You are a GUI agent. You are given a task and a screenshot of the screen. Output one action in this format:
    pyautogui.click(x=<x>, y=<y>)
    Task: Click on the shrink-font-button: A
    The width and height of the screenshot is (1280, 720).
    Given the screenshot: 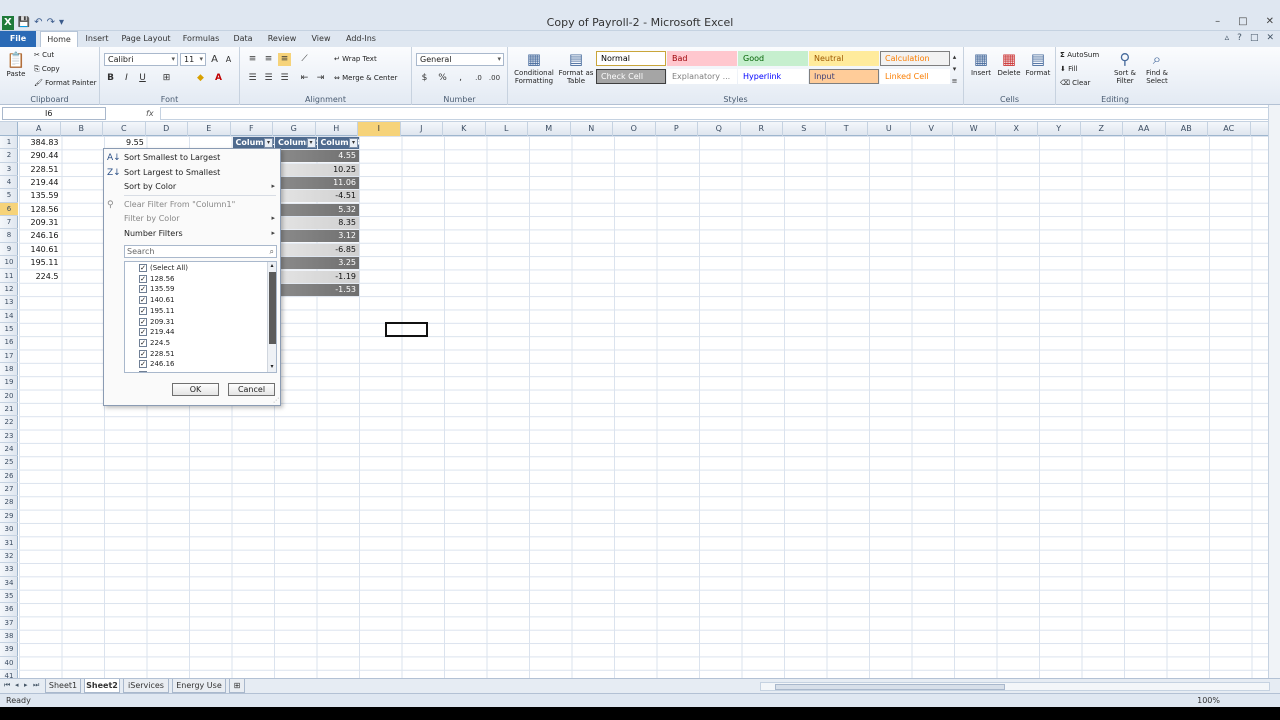 What is the action you would take?
    pyautogui.click(x=228, y=59)
    